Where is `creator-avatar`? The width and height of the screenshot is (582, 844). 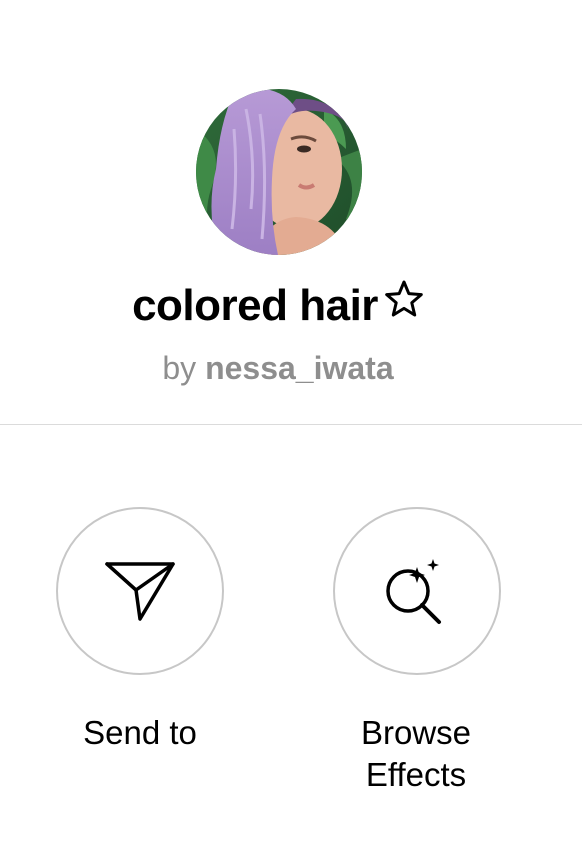 creator-avatar is located at coordinates (279, 172).